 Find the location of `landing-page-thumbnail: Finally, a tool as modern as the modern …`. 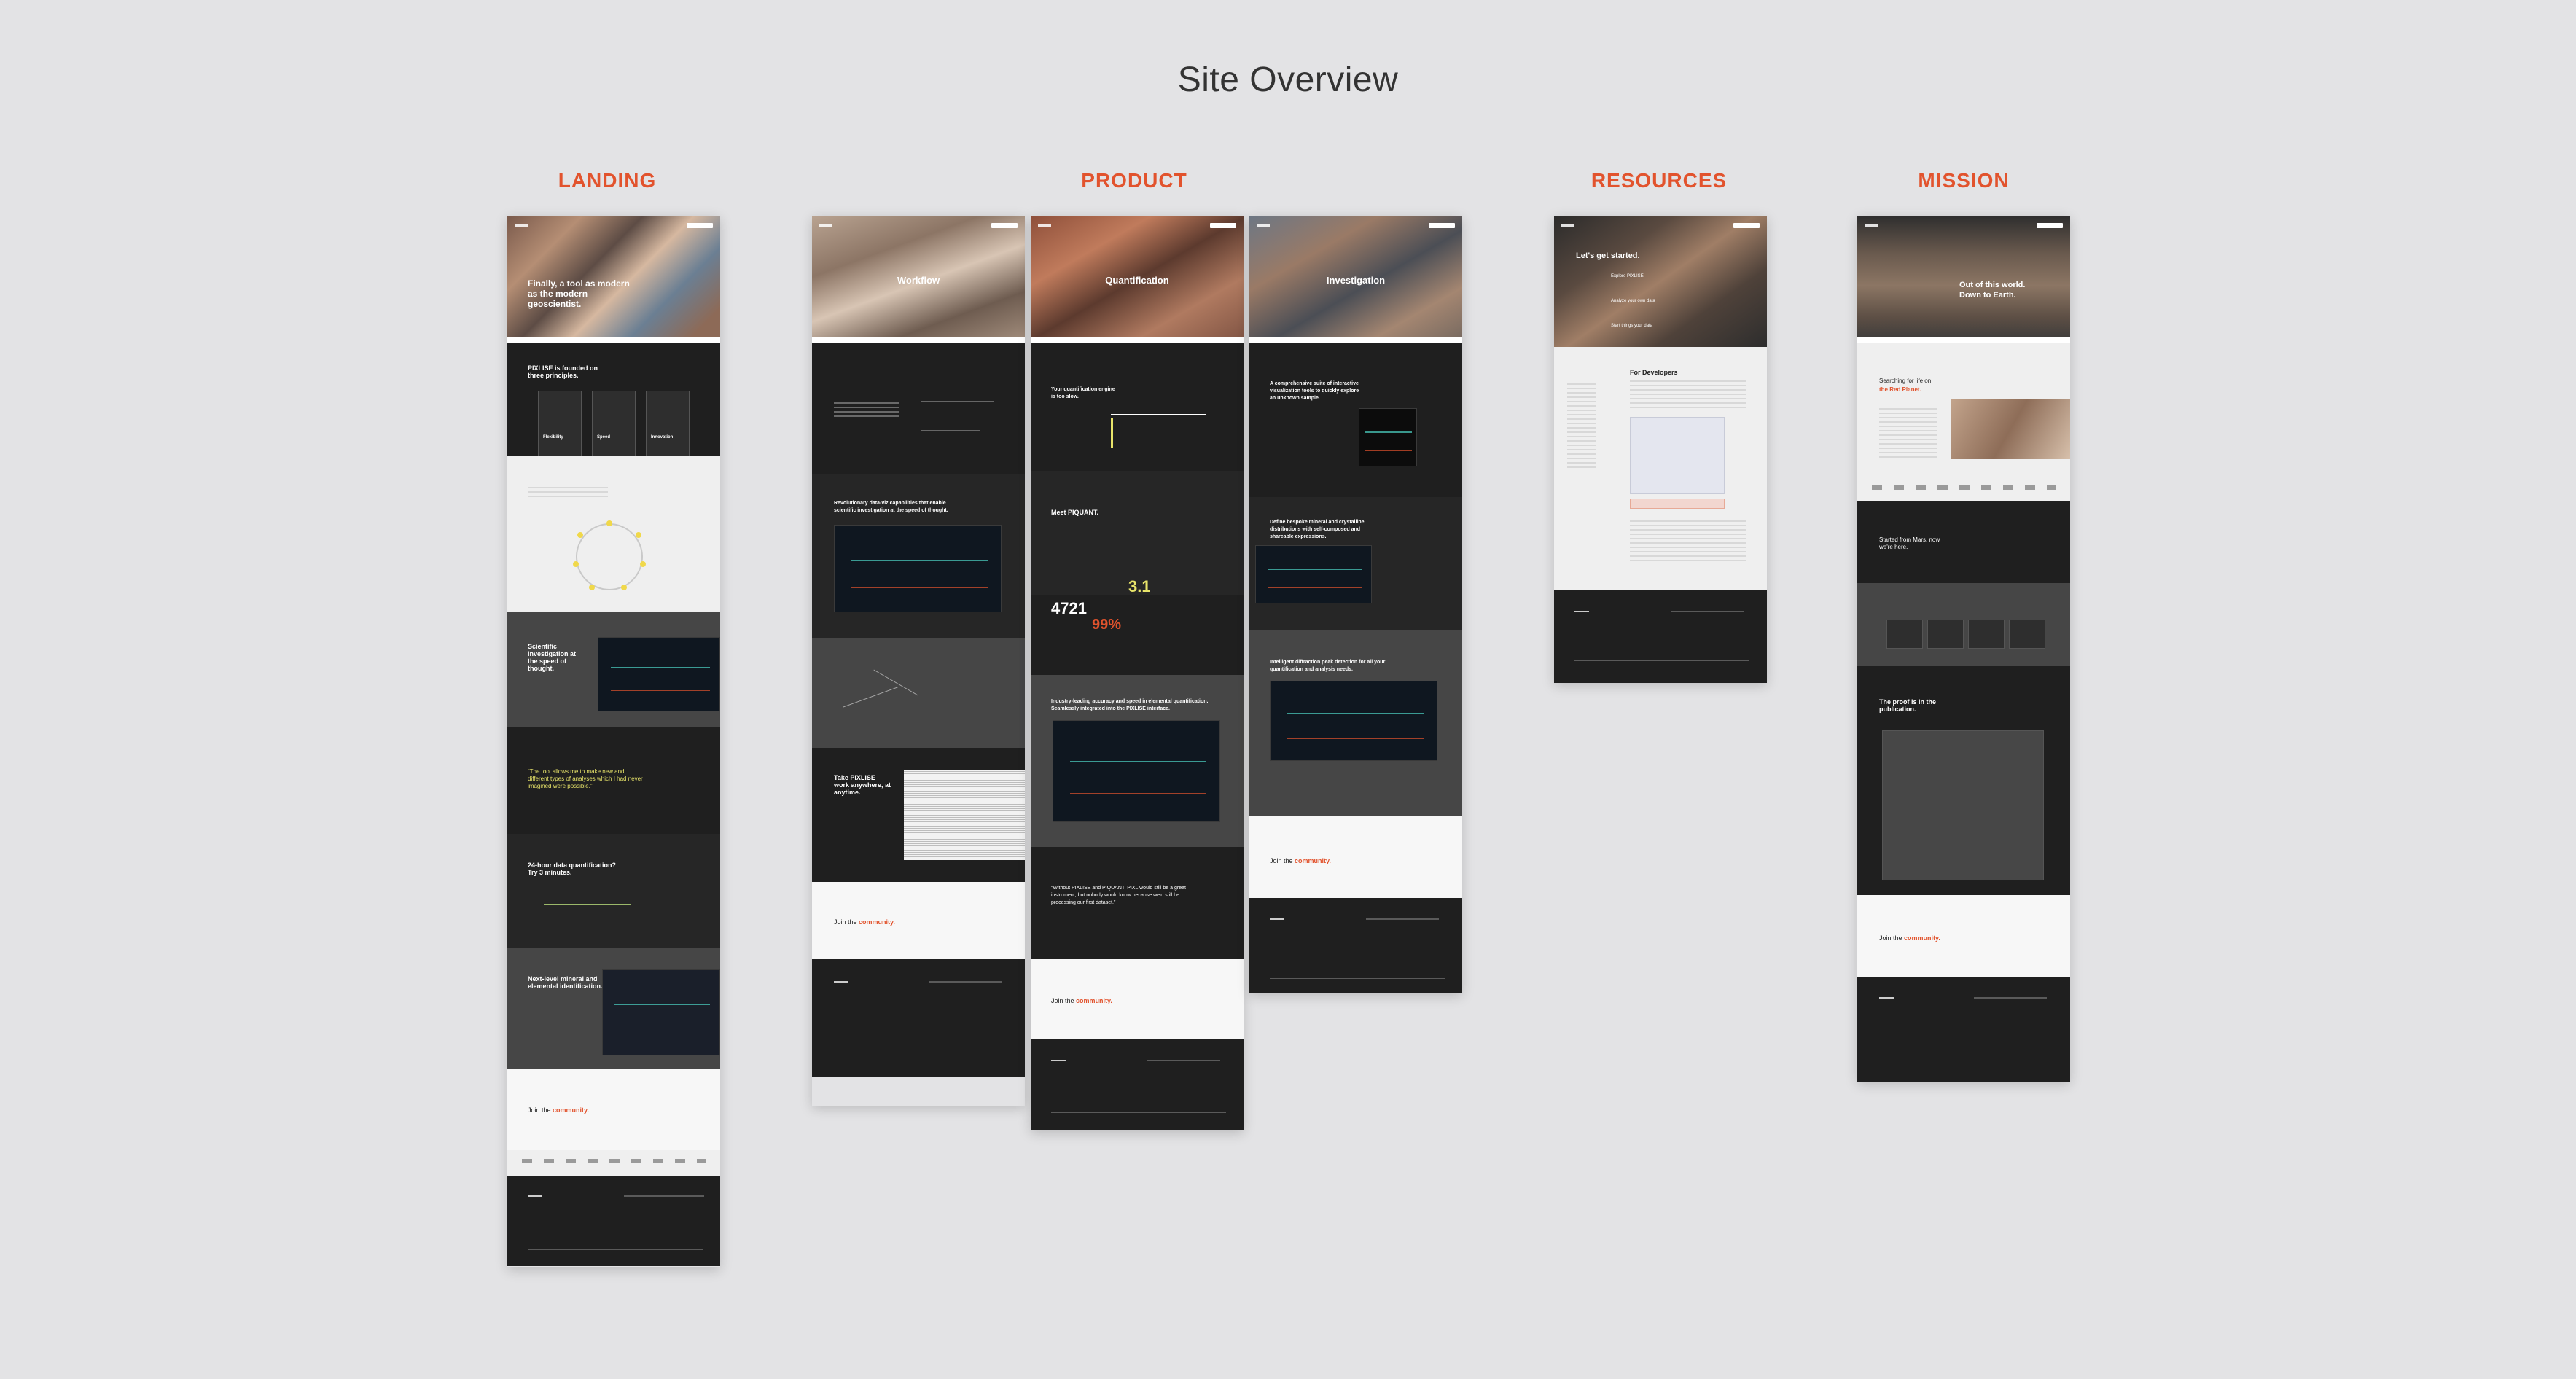

landing-page-thumbnail: Finally, a tool as modern as the modern … is located at coordinates (613, 741).